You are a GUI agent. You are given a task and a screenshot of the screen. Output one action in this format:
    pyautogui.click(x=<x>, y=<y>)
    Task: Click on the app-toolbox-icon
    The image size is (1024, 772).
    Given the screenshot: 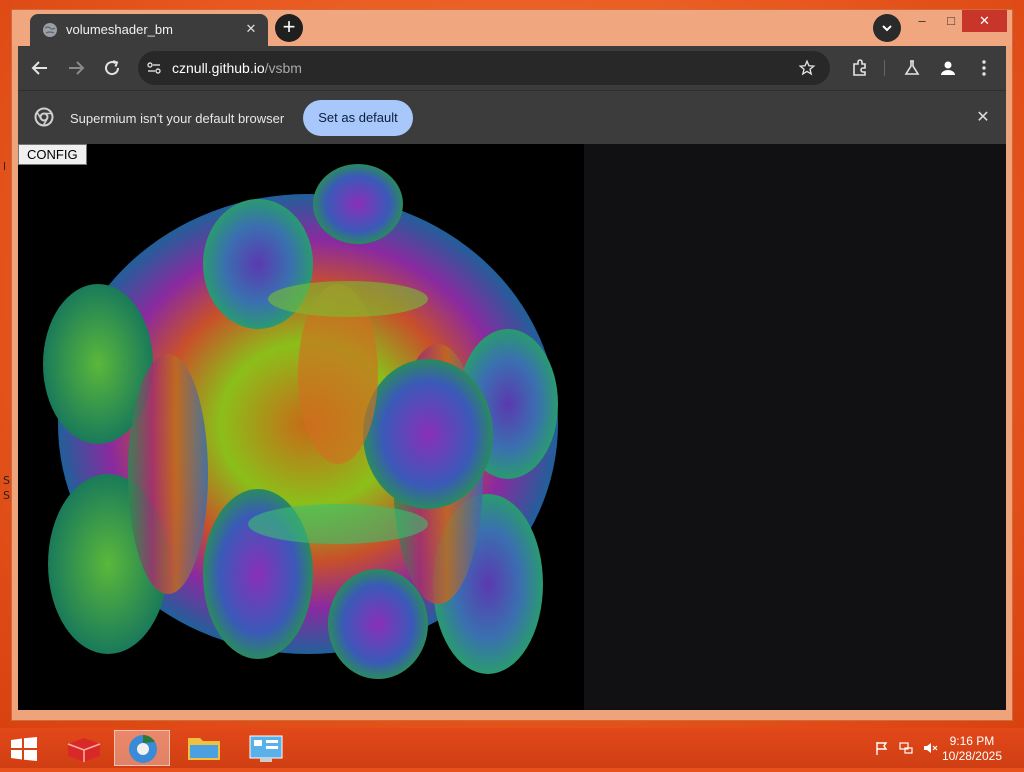 What is the action you would take?
    pyautogui.click(x=84, y=750)
    